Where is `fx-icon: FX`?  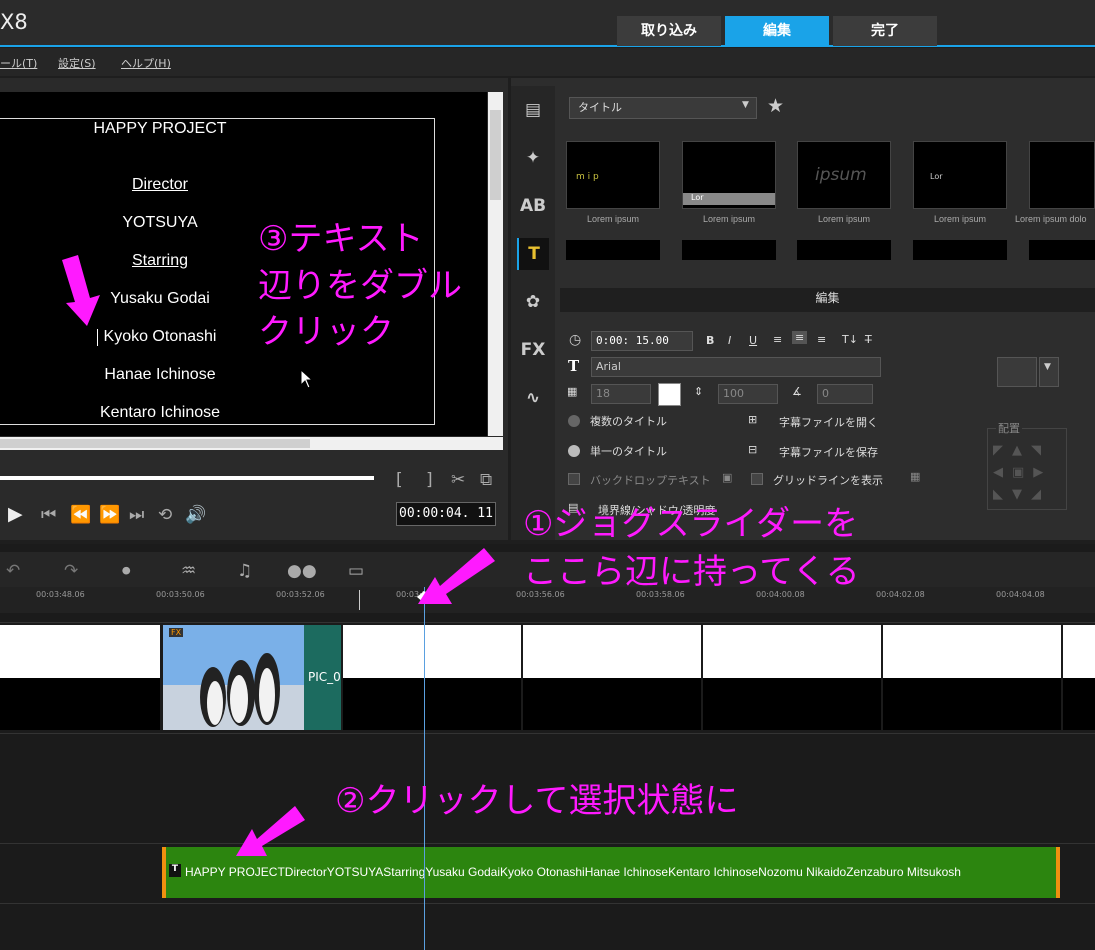 fx-icon: FX is located at coordinates (533, 350).